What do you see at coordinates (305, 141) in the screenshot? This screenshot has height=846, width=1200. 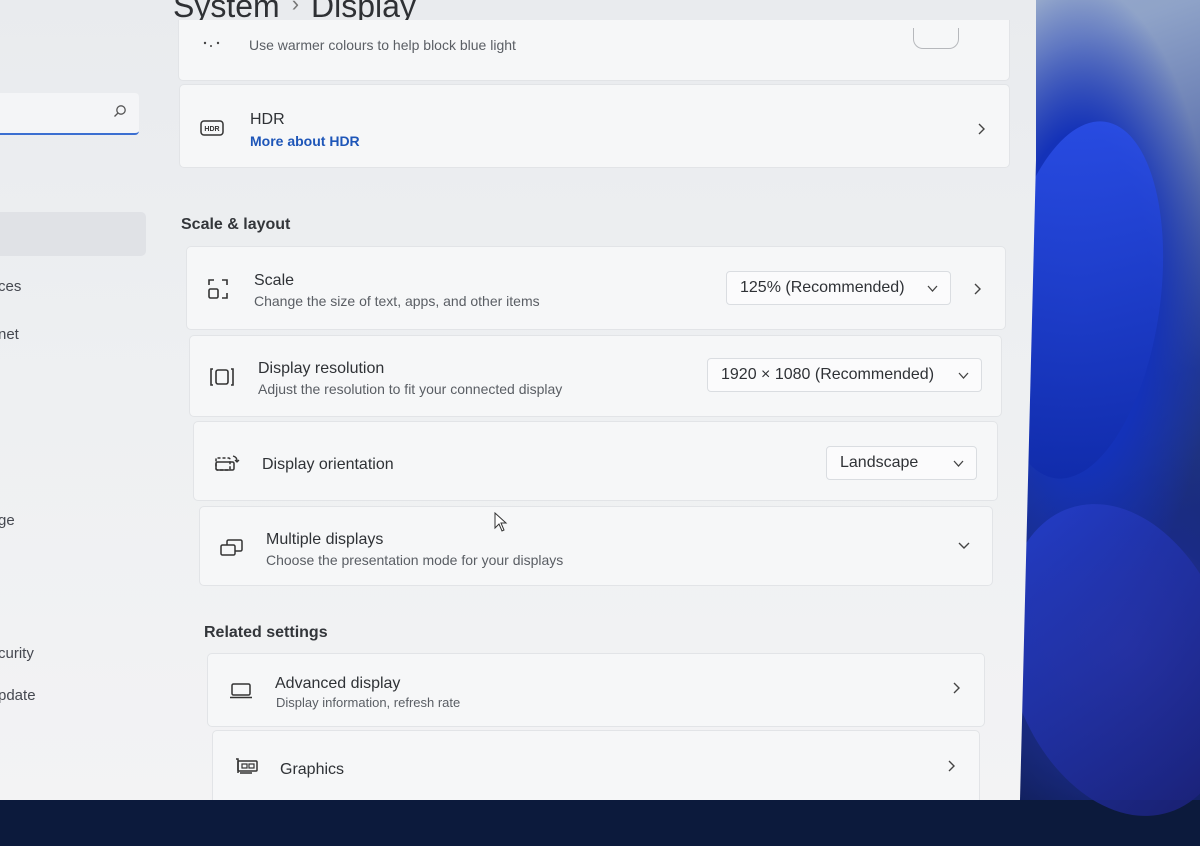 I see `more-about-hdr-link: More about HDR` at bounding box center [305, 141].